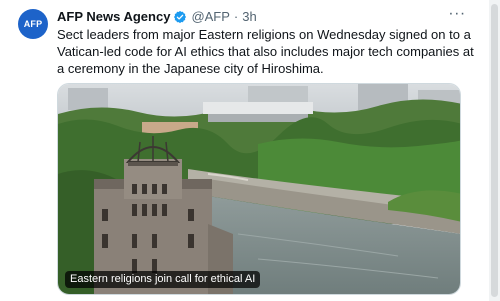  I want to click on avatar-logo-text: AFP, so click(33, 24).